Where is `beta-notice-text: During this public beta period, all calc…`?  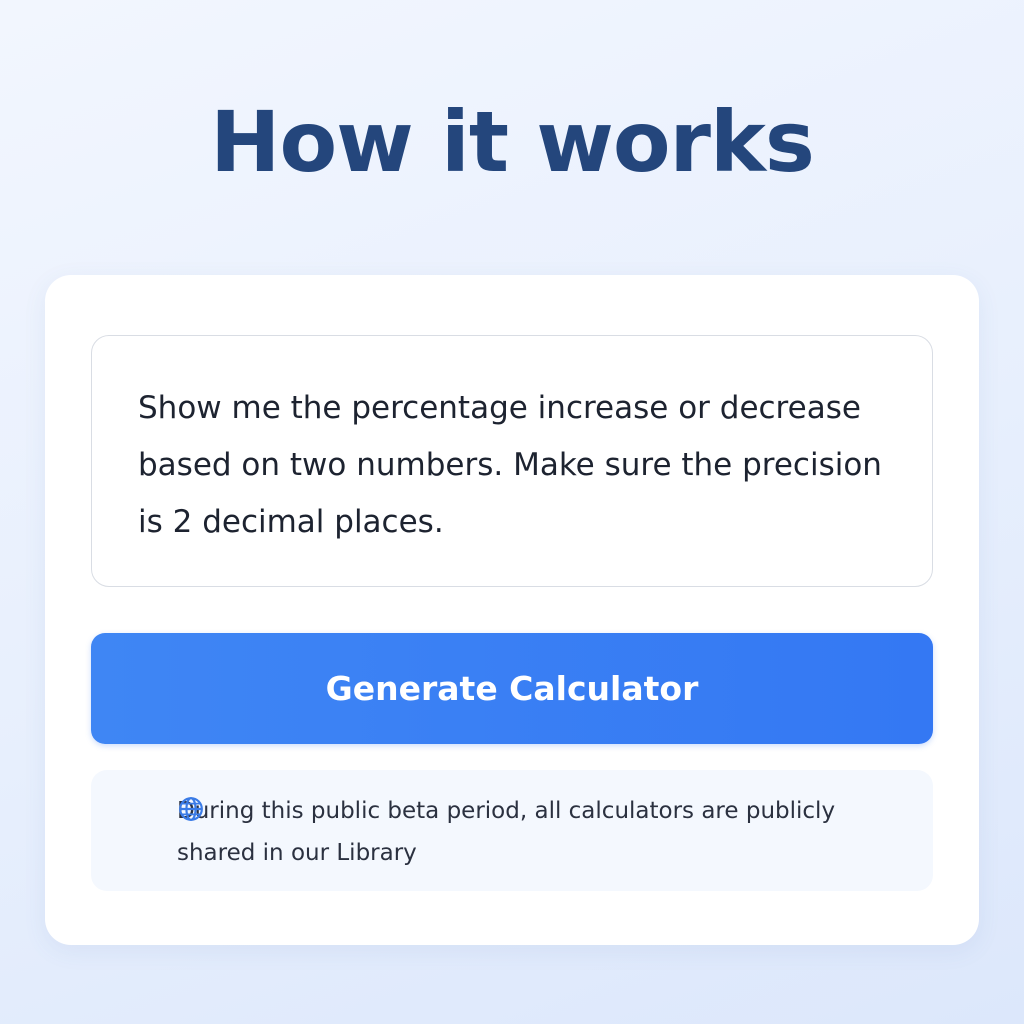 beta-notice-text: During this public beta period, all calc… is located at coordinates (506, 832).